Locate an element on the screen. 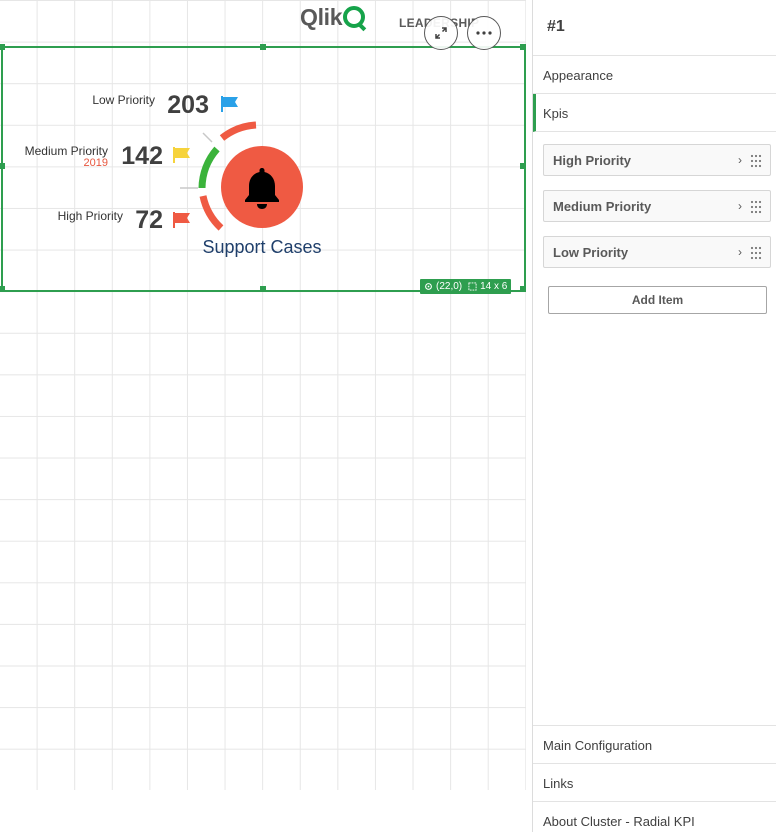 This screenshot has width=776, height=832. kpi-item-label: Low Priority is located at coordinates (591, 252).